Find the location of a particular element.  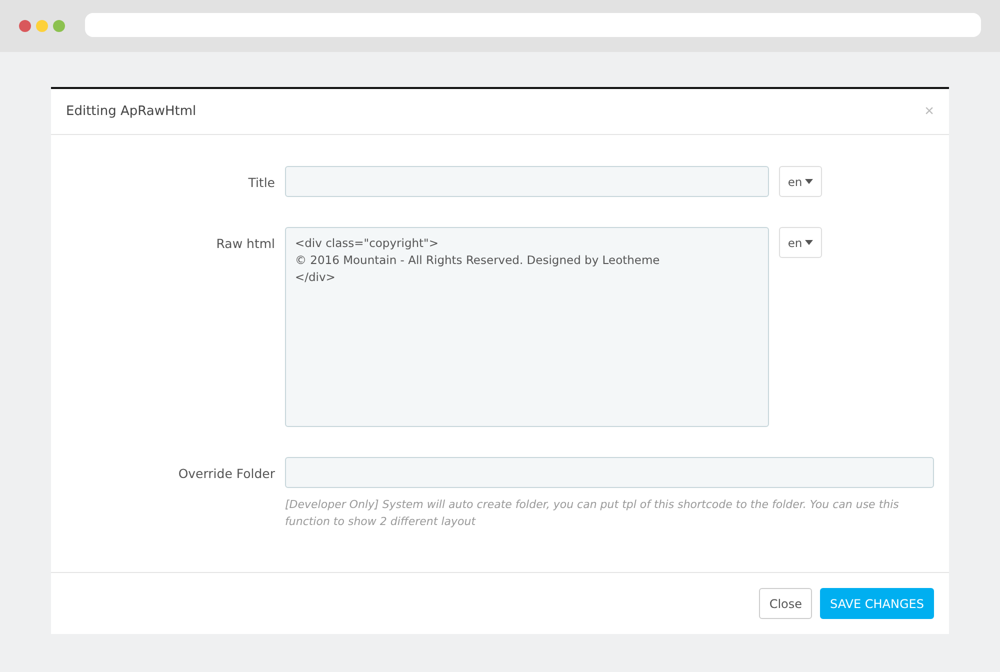

help-text: [Developer Only] System will auto create folder, you can put tpl of this shortcode to the folder. You can use this function to show 2 different layout is located at coordinates (592, 513).